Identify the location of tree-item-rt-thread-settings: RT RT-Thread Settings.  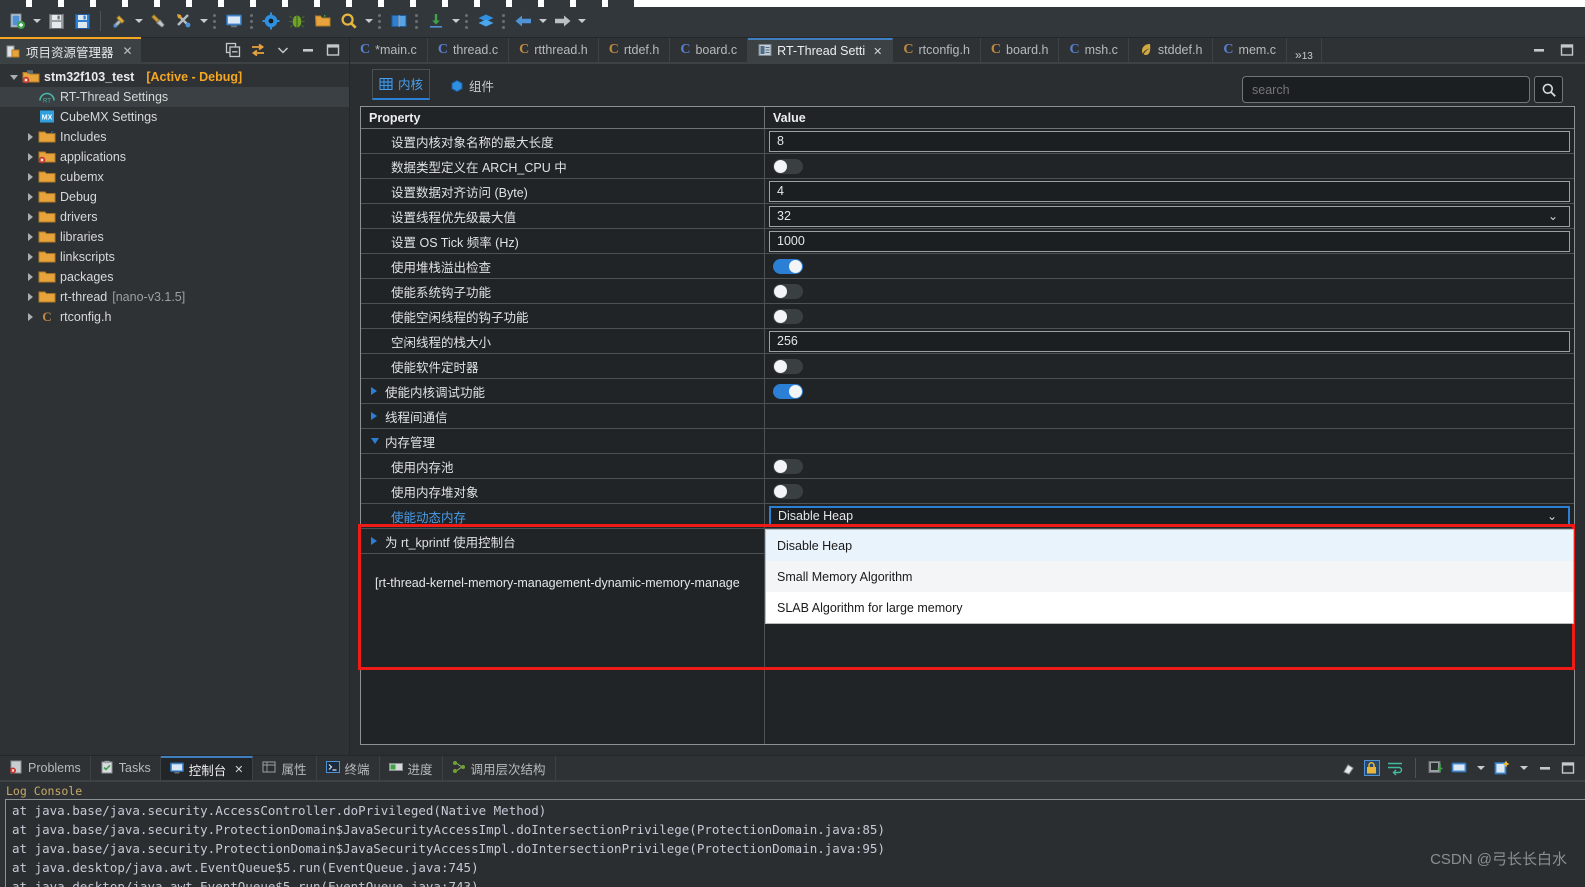
(174, 97).